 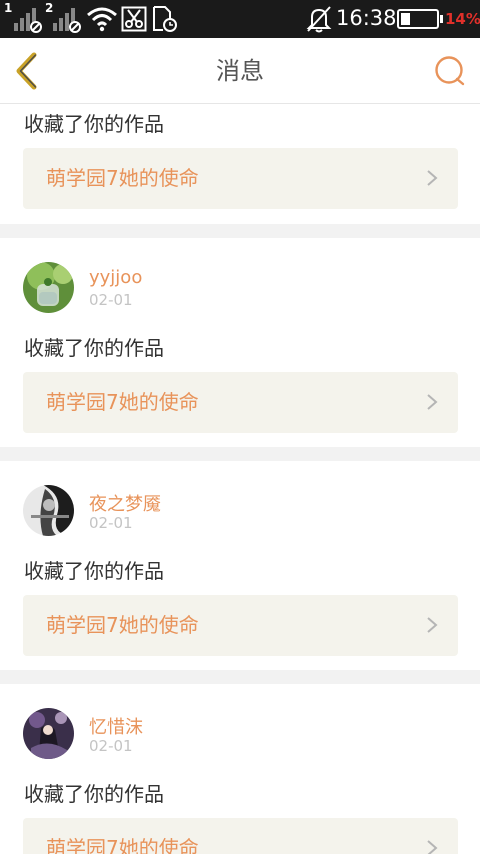 I want to click on message-card: 收藏了你的作品 萌学园7她的使命, so click(x=240, y=164).